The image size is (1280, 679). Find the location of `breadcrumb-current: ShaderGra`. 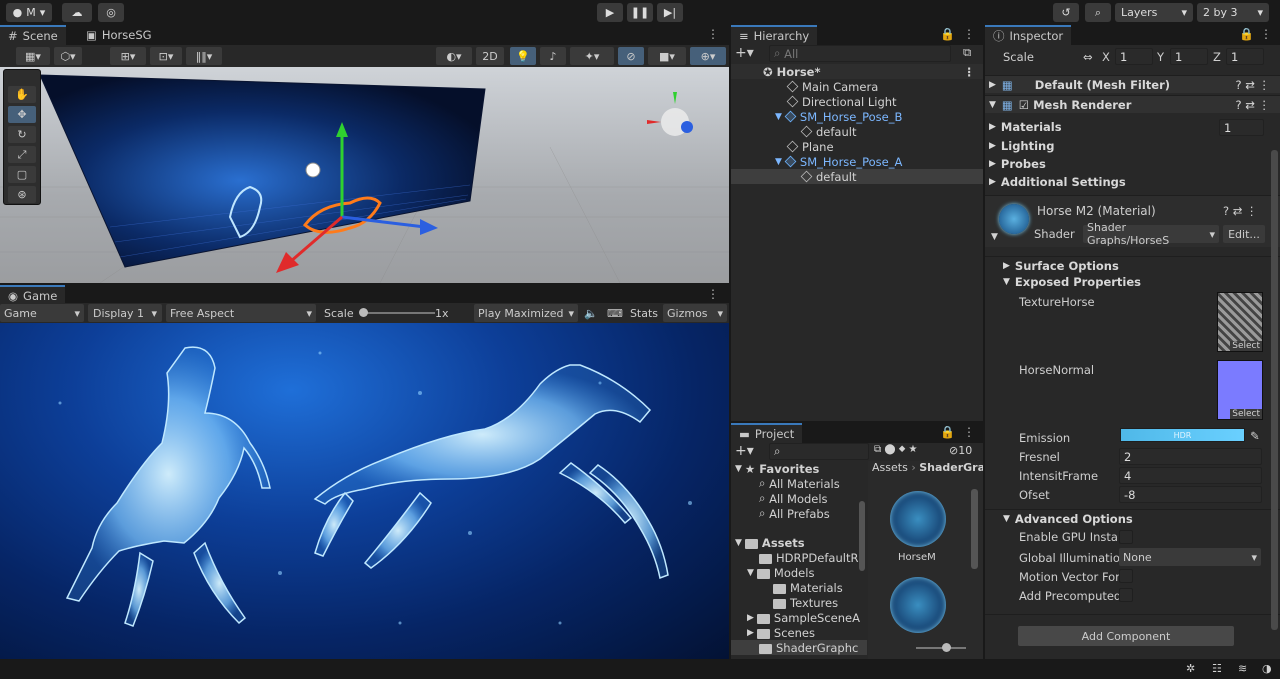

breadcrumb-current: ShaderGra is located at coordinates (951, 467).